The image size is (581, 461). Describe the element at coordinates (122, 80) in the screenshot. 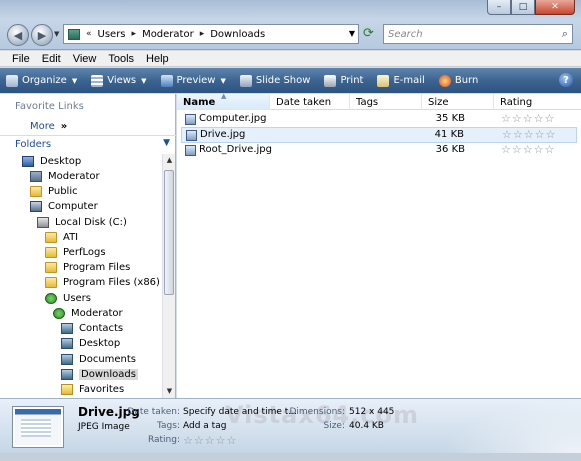

I see `views-label: Views` at that location.